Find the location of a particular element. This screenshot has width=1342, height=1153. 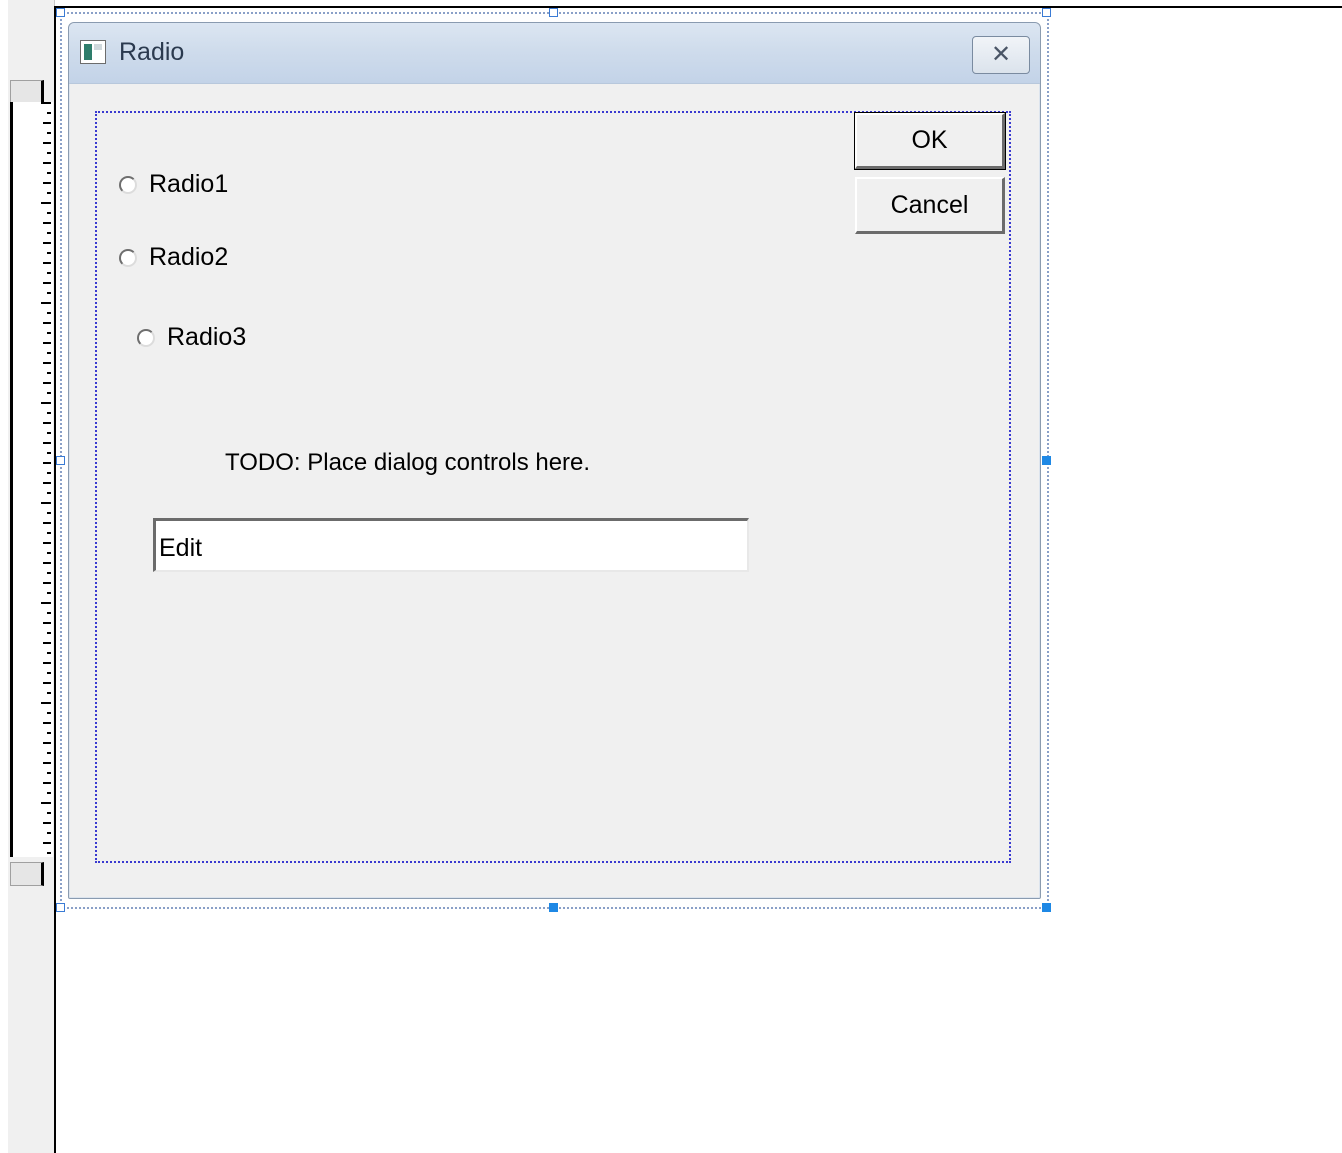

ruler-track is located at coordinates (31, 479).